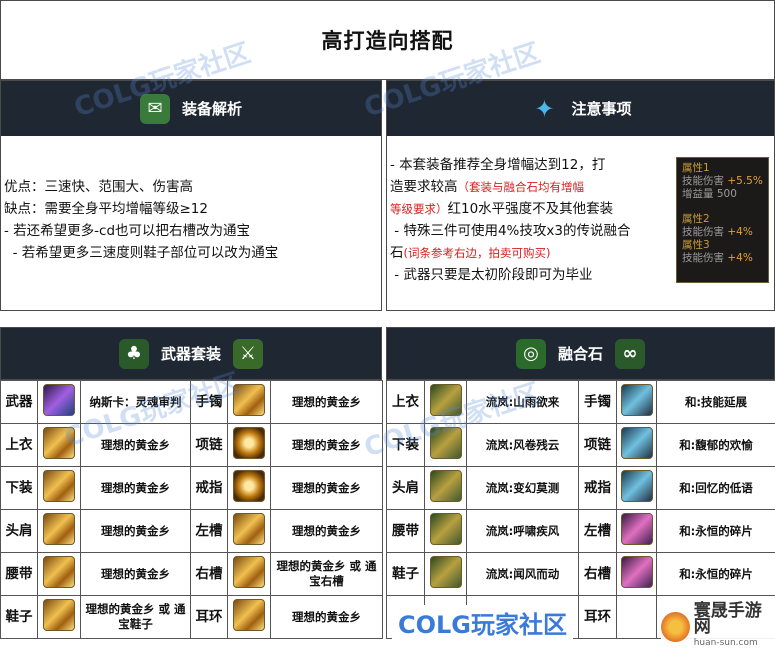  I want to click on belt-icon, so click(59, 572).